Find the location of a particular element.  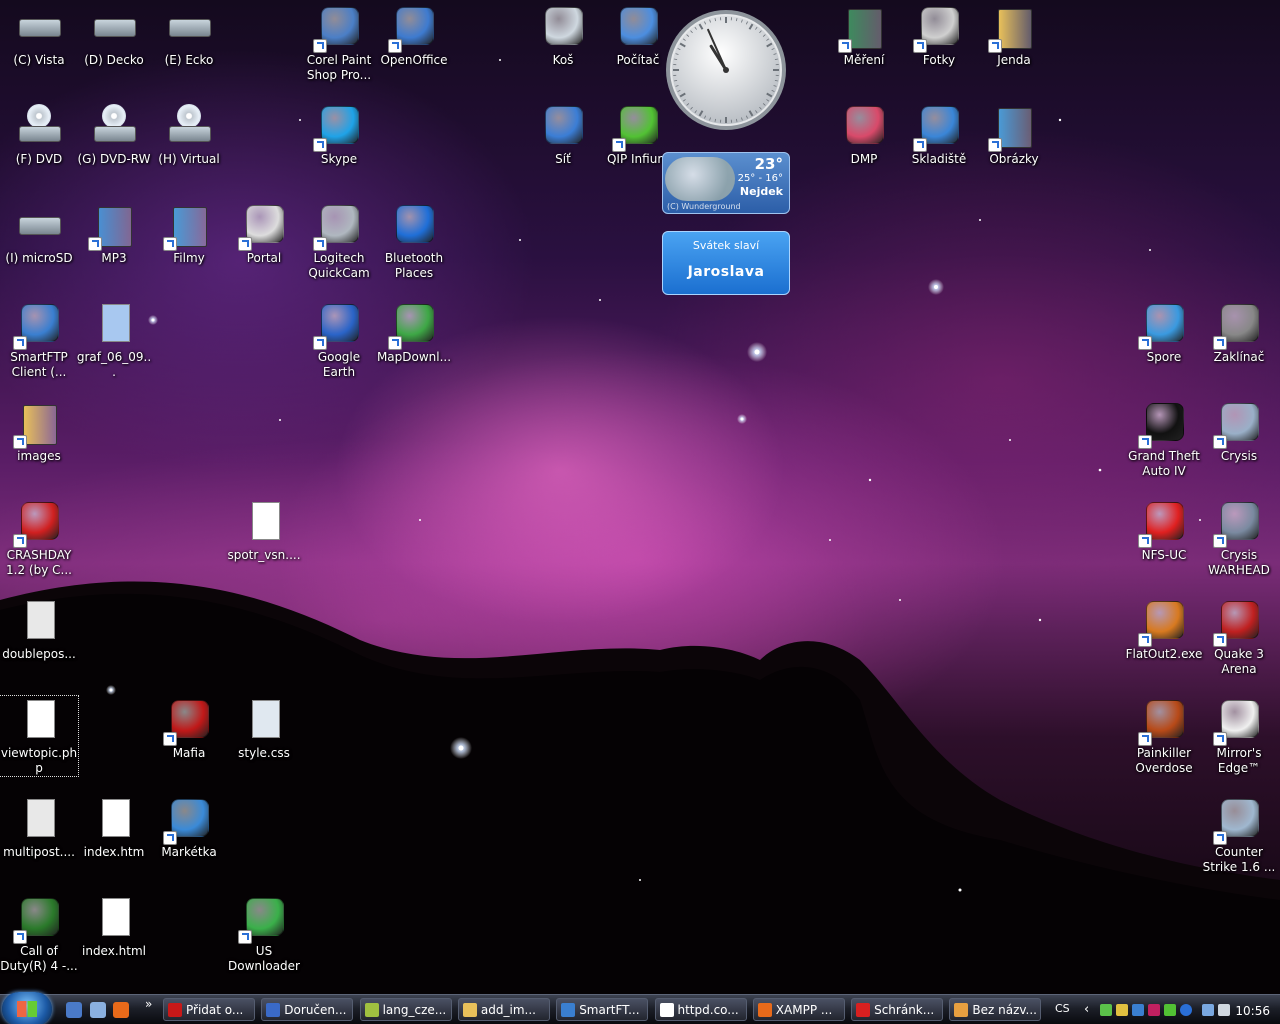

volume-icon is located at coordinates (1224, 1010).